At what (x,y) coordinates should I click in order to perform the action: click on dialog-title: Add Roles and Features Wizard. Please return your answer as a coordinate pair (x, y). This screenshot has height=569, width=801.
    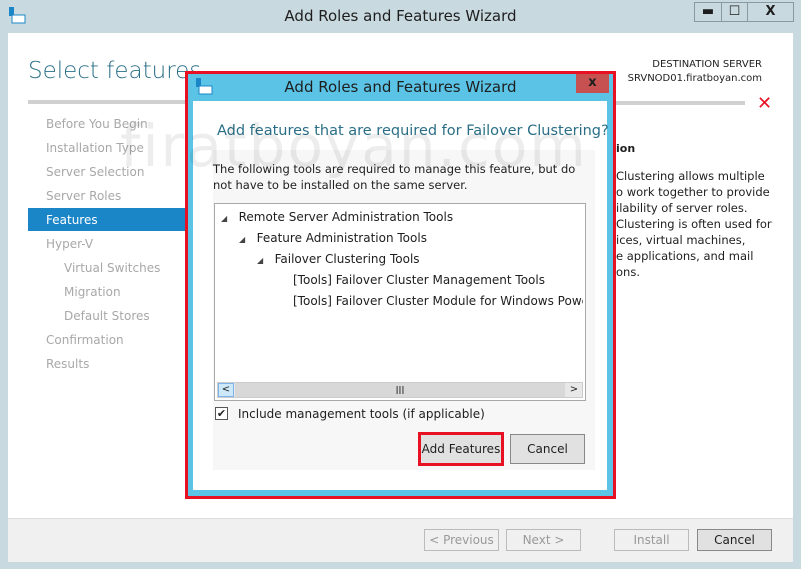
    Looking at the image, I should click on (400, 87).